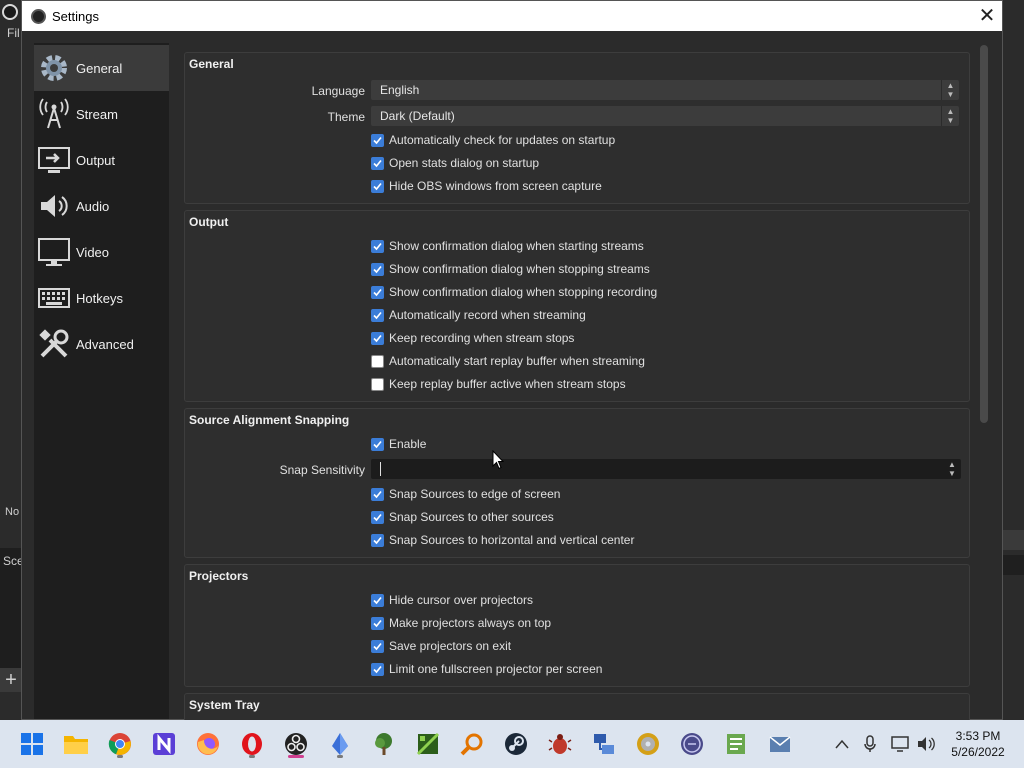 This screenshot has height=768, width=1024. Describe the element at coordinates (472, 338) in the screenshot. I see `checkbox-keep-recording: Keep recording when stream stops` at that location.